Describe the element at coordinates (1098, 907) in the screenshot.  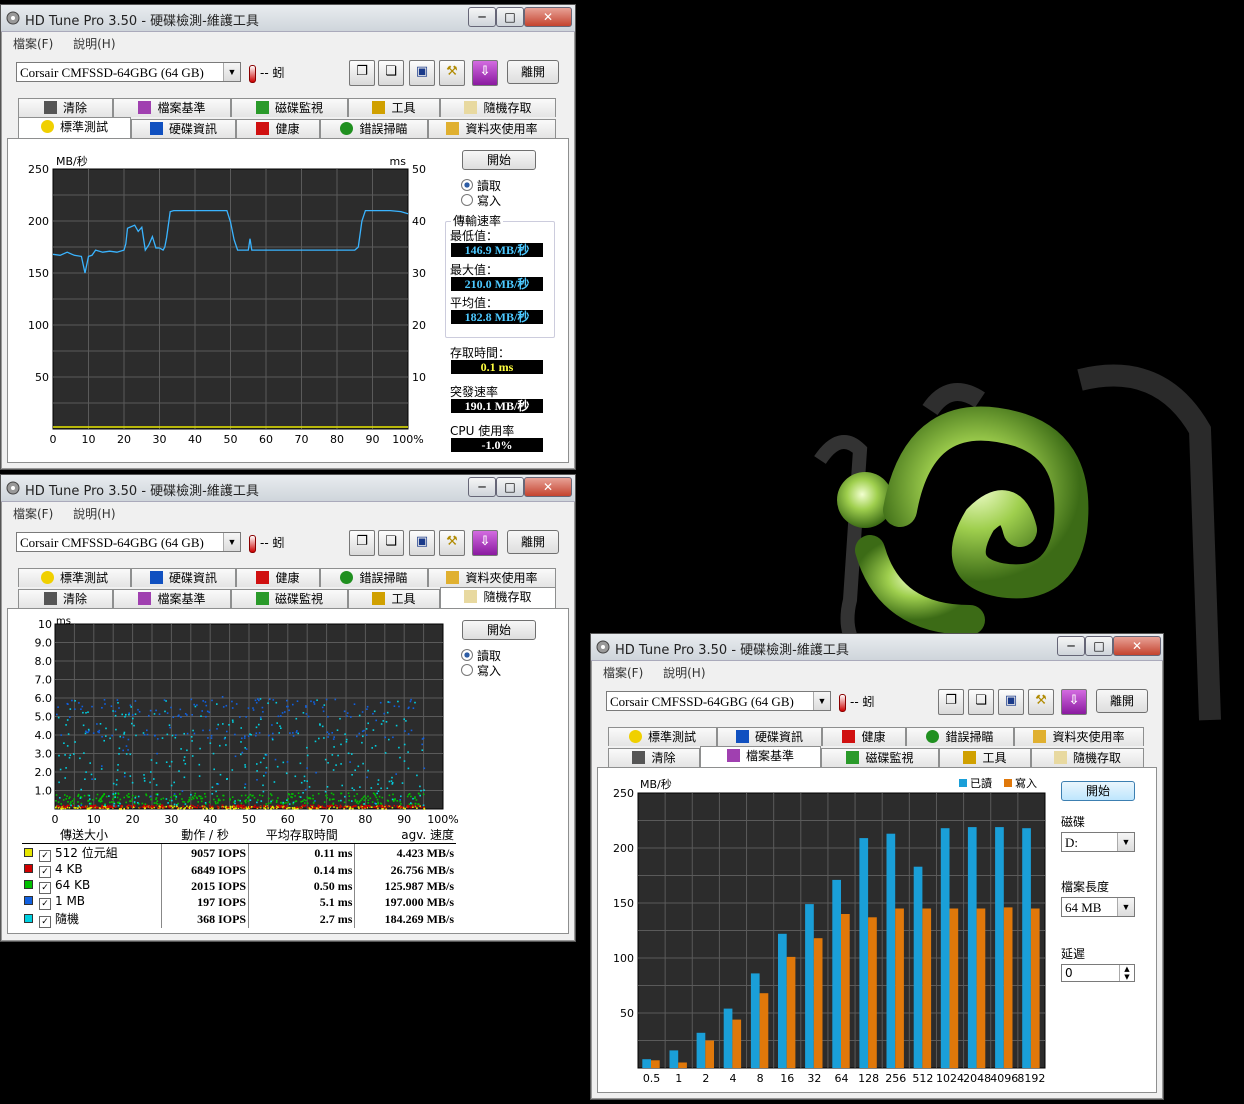
I see `file-length-select: 64 MB ▼` at that location.